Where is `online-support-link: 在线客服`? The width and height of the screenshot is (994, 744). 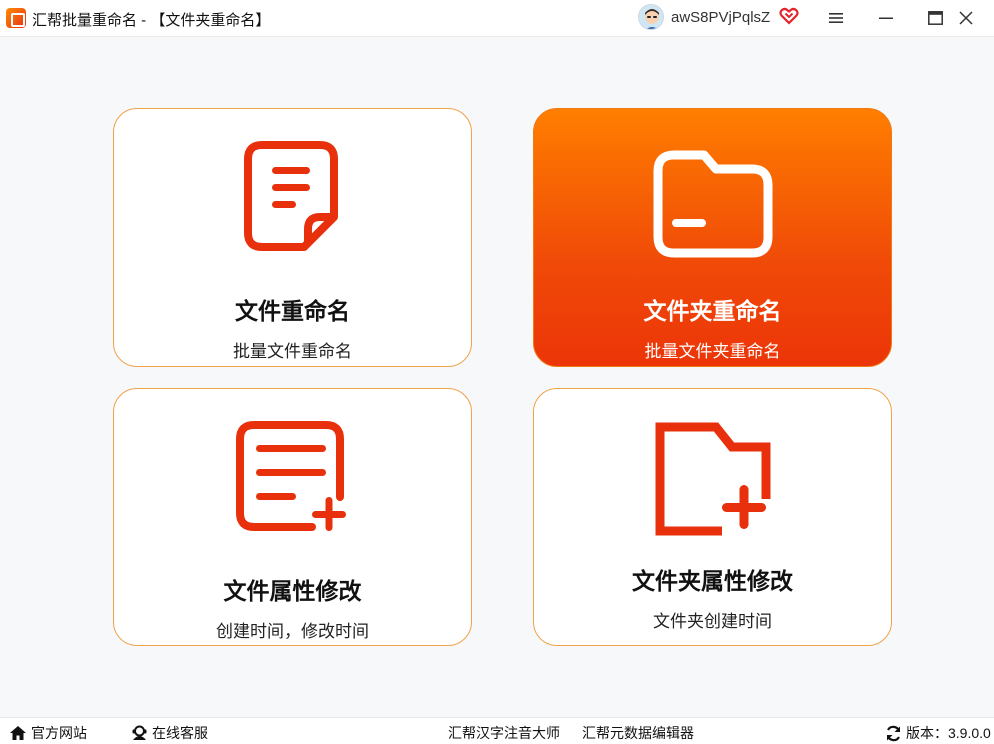 online-support-link: 在线客服 is located at coordinates (169, 733).